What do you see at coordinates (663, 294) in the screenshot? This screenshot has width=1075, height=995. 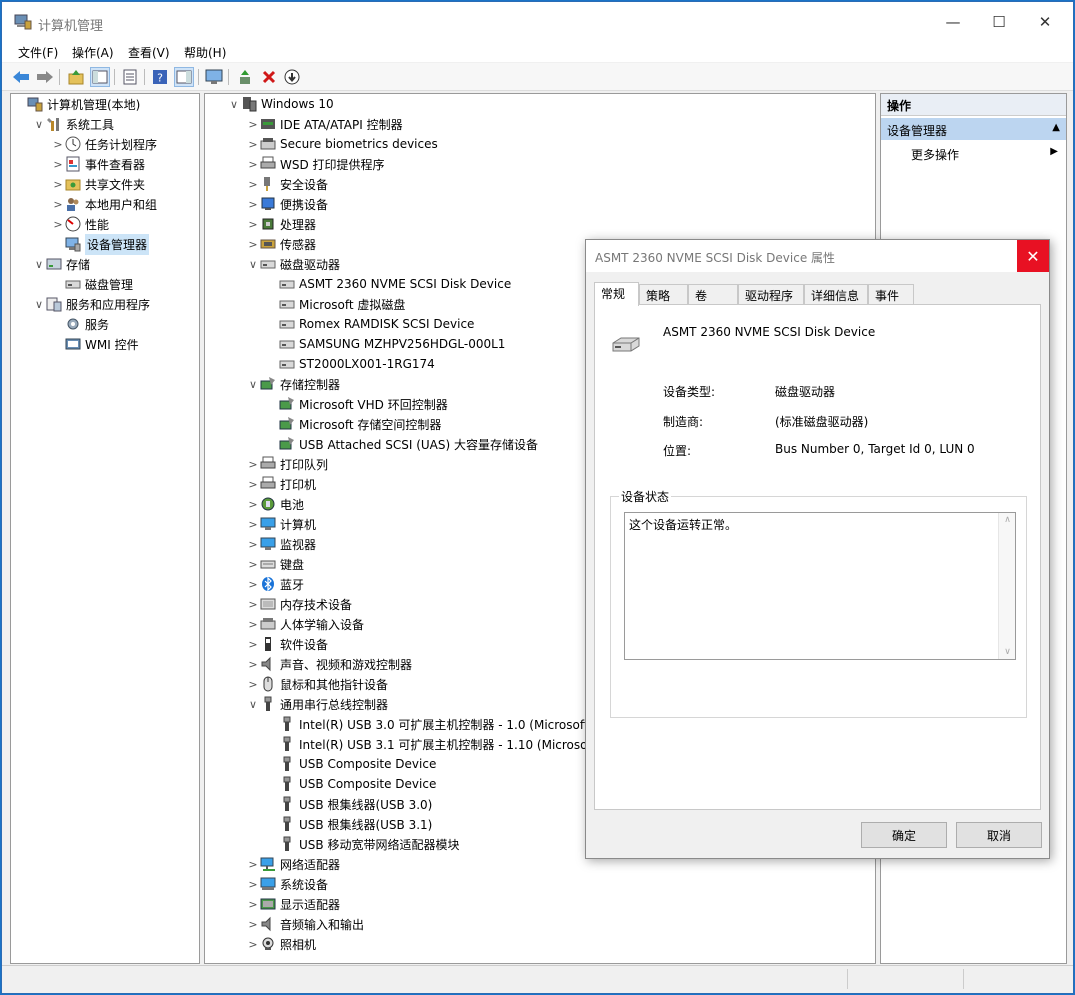 I see `tab-policies: 策略` at bounding box center [663, 294].